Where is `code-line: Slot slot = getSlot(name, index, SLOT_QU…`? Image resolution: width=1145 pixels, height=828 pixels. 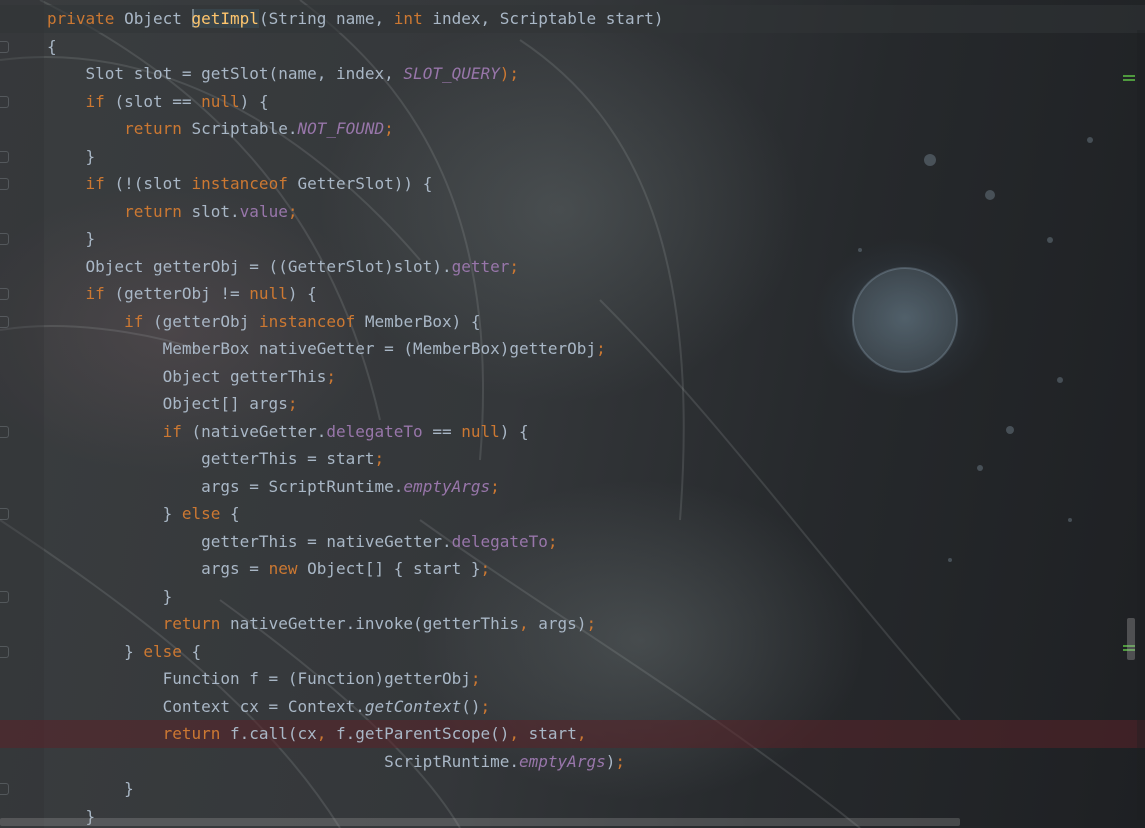 code-line: Slot slot = getSlot(name, index, SLOT_QU… is located at coordinates (596, 74).